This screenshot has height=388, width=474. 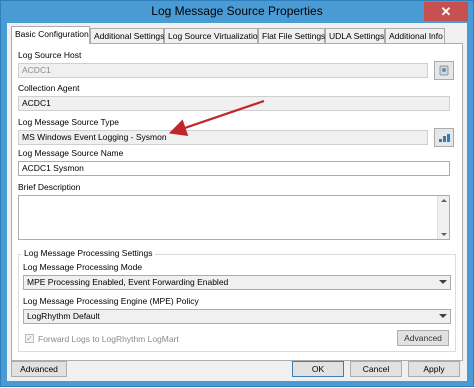 I want to click on tab-basic-configuration: Basic Configuration, so click(x=50, y=35).